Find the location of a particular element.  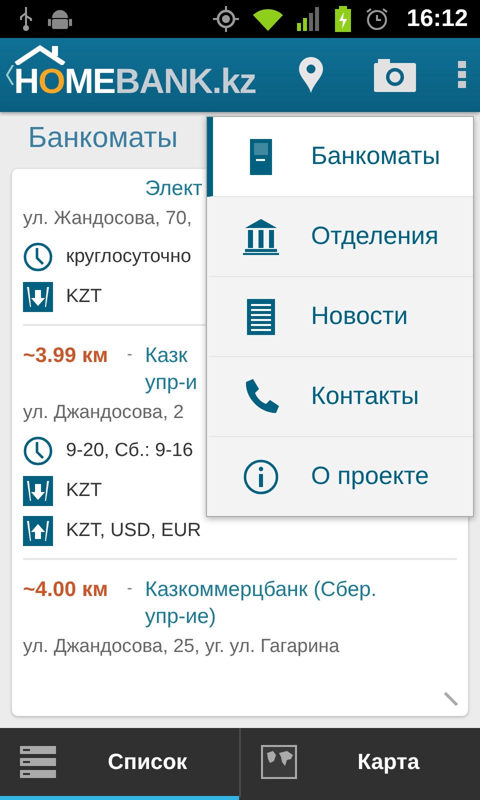

menu-item: Отделения is located at coordinates (340, 237).